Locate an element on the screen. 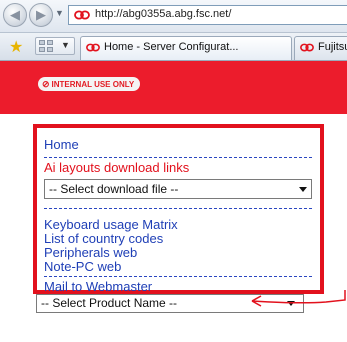  tab-bar: ★ ▼ Home - Server Configurat... Fujitsu is located at coordinates (173, 47).